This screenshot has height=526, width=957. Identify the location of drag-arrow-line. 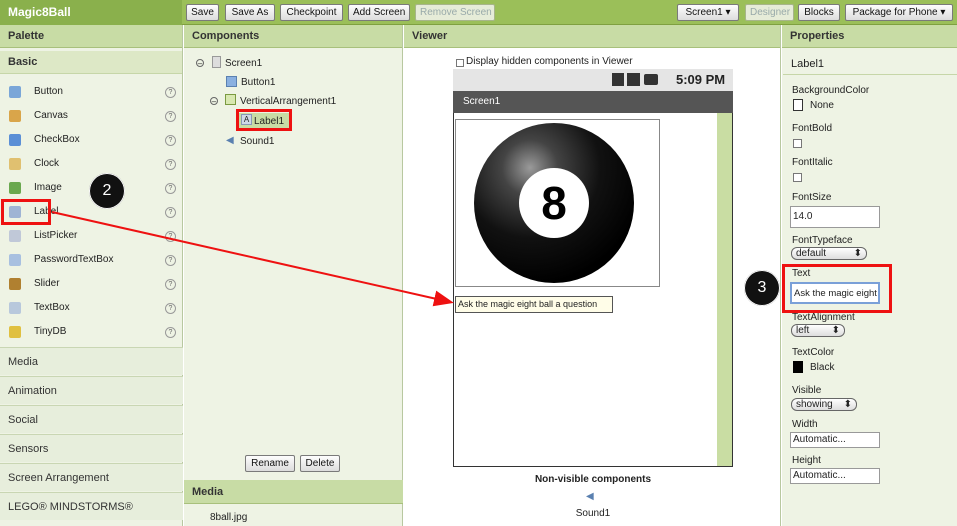
(252, 259).